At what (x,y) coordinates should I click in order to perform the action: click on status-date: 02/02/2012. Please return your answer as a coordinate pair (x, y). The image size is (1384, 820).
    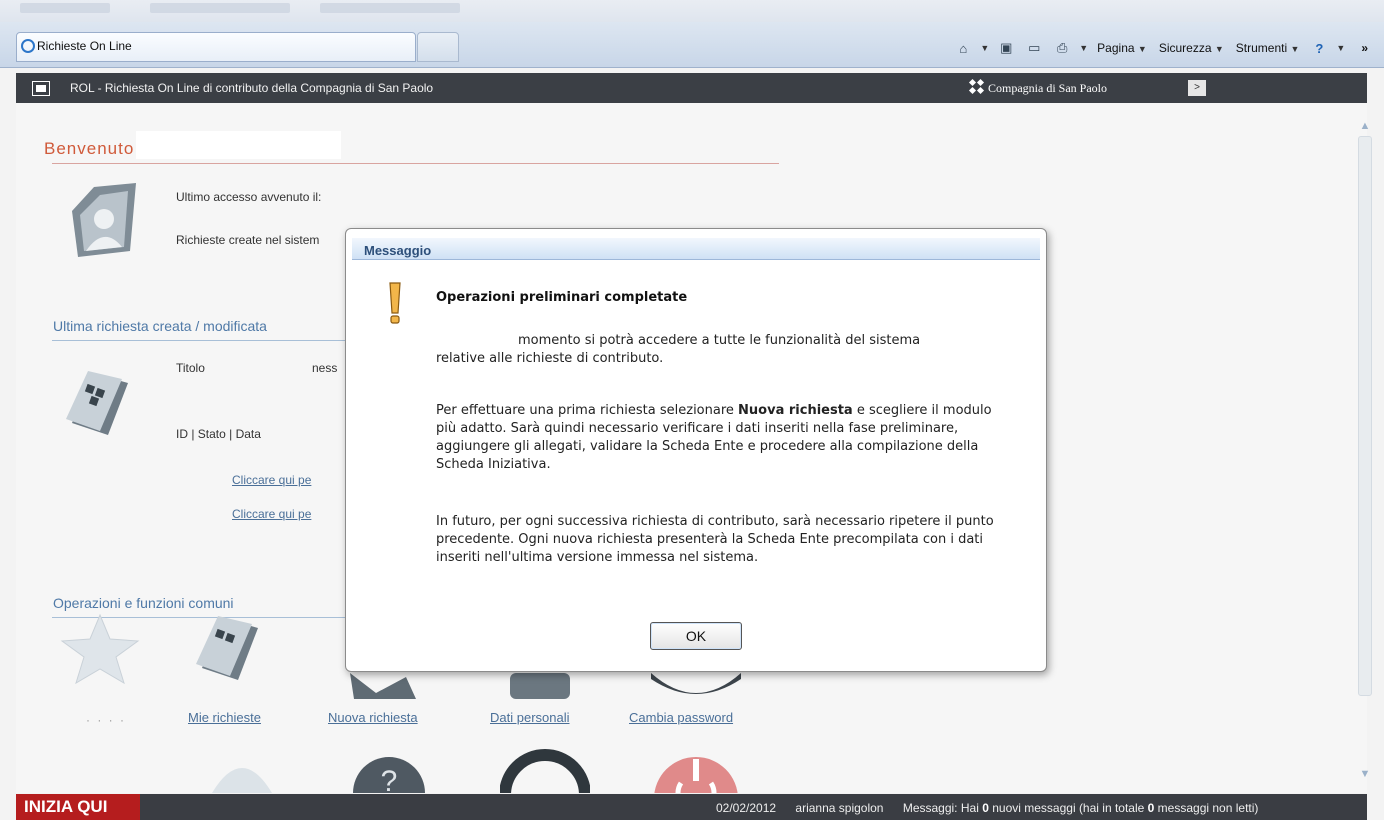
    Looking at the image, I should click on (746, 808).